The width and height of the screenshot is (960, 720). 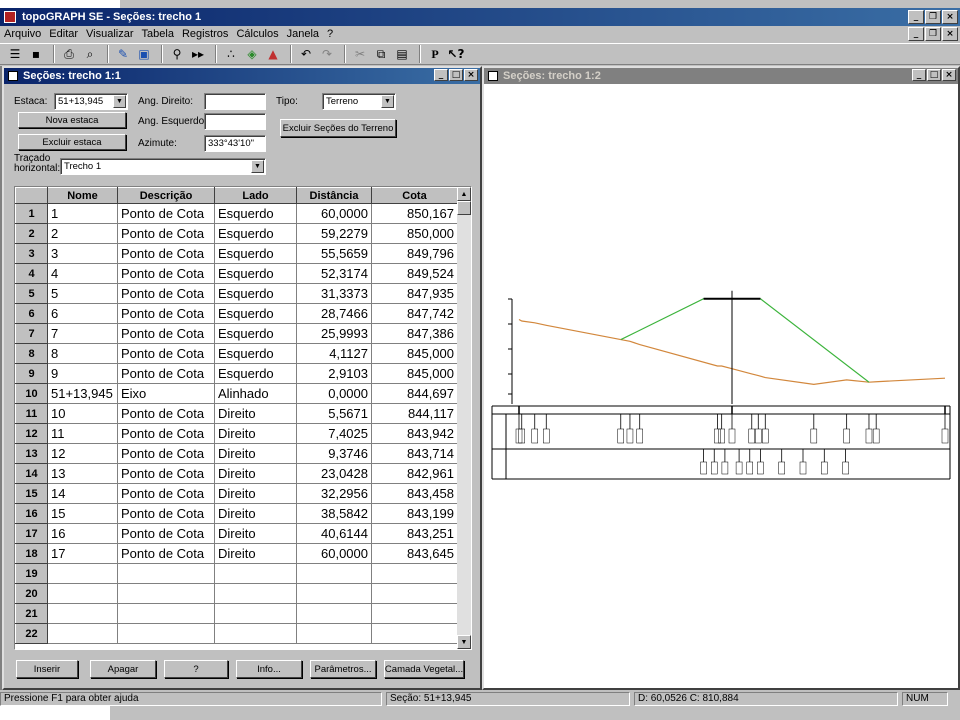 I want to click on cell-distancia: 25,9993, so click(x=334, y=333).